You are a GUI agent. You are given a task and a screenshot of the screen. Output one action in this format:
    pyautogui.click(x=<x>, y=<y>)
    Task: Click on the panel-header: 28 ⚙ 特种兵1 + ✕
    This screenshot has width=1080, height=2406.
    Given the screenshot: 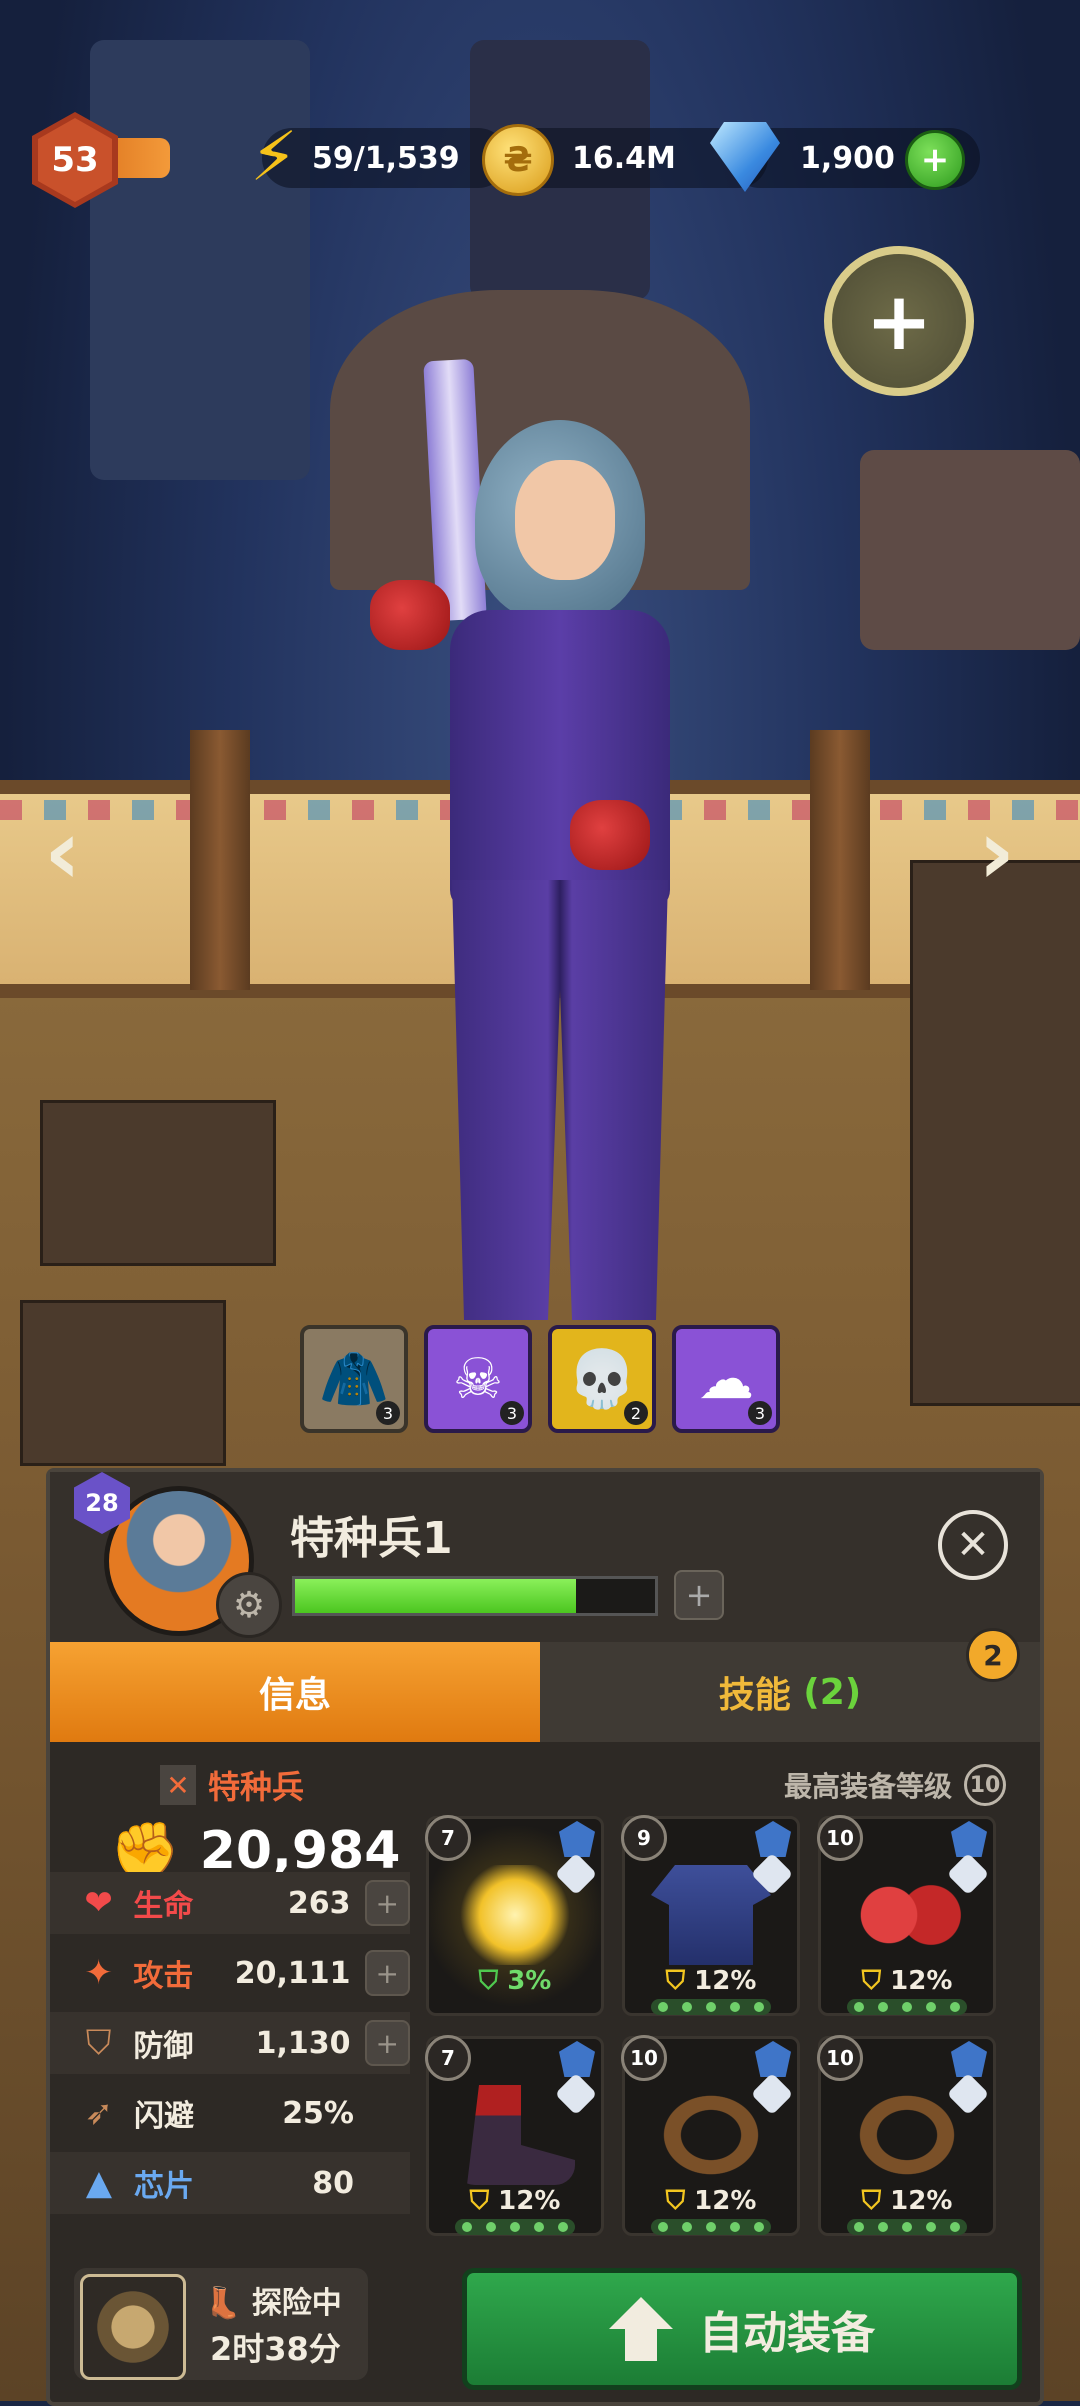 What is the action you would take?
    pyautogui.click(x=545, y=1557)
    